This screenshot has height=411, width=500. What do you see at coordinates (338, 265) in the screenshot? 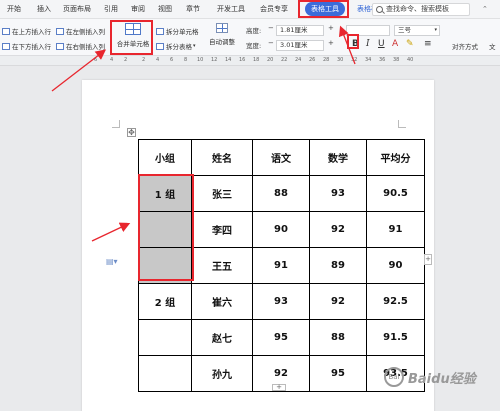
I see `table-cell: 89` at bounding box center [338, 265].